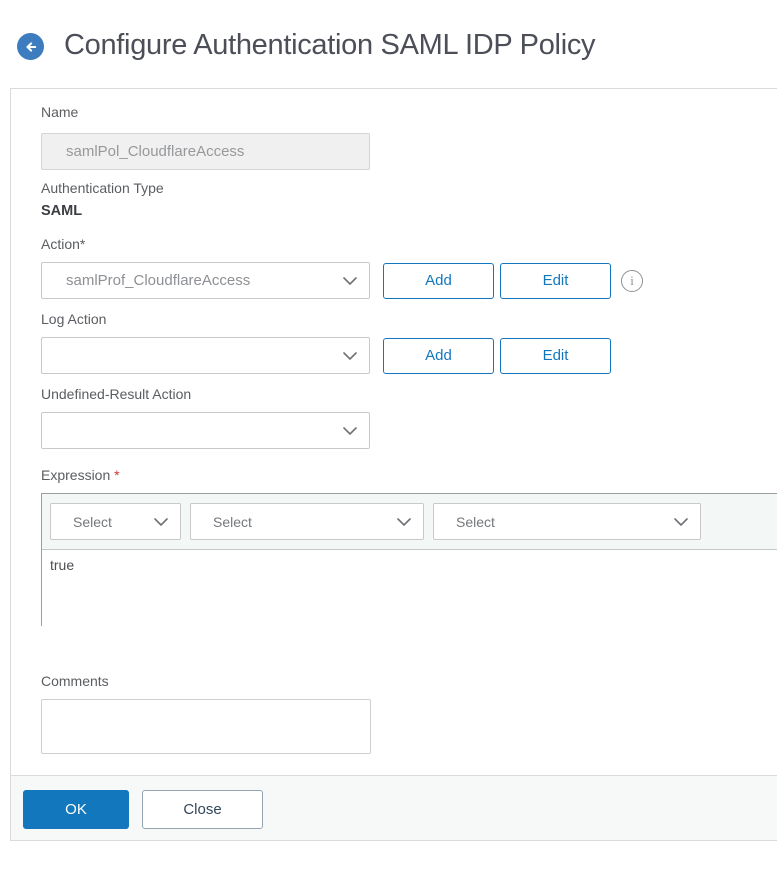  I want to click on log-action-label: Log Action, so click(74, 319).